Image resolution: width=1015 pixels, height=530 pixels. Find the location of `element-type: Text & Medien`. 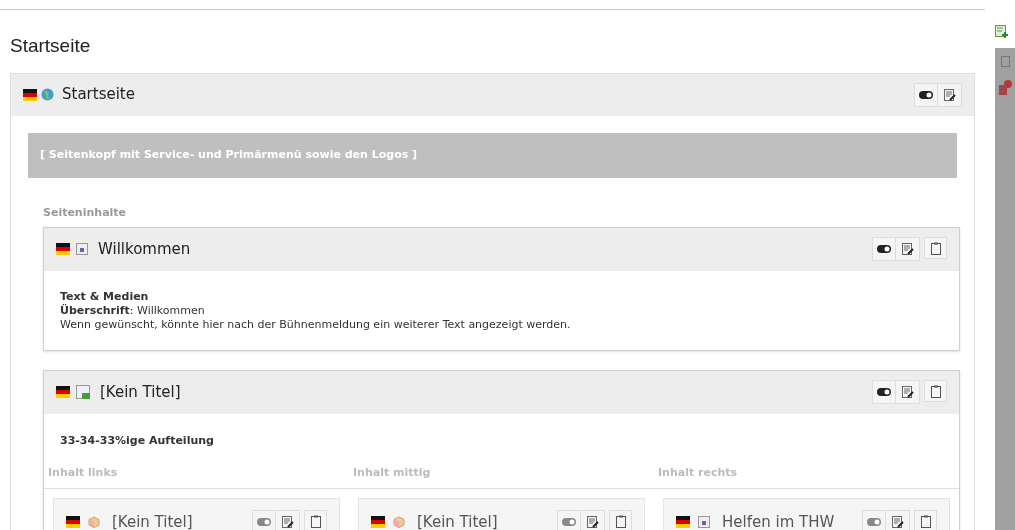

element-type: Text & Medien is located at coordinates (105, 296).